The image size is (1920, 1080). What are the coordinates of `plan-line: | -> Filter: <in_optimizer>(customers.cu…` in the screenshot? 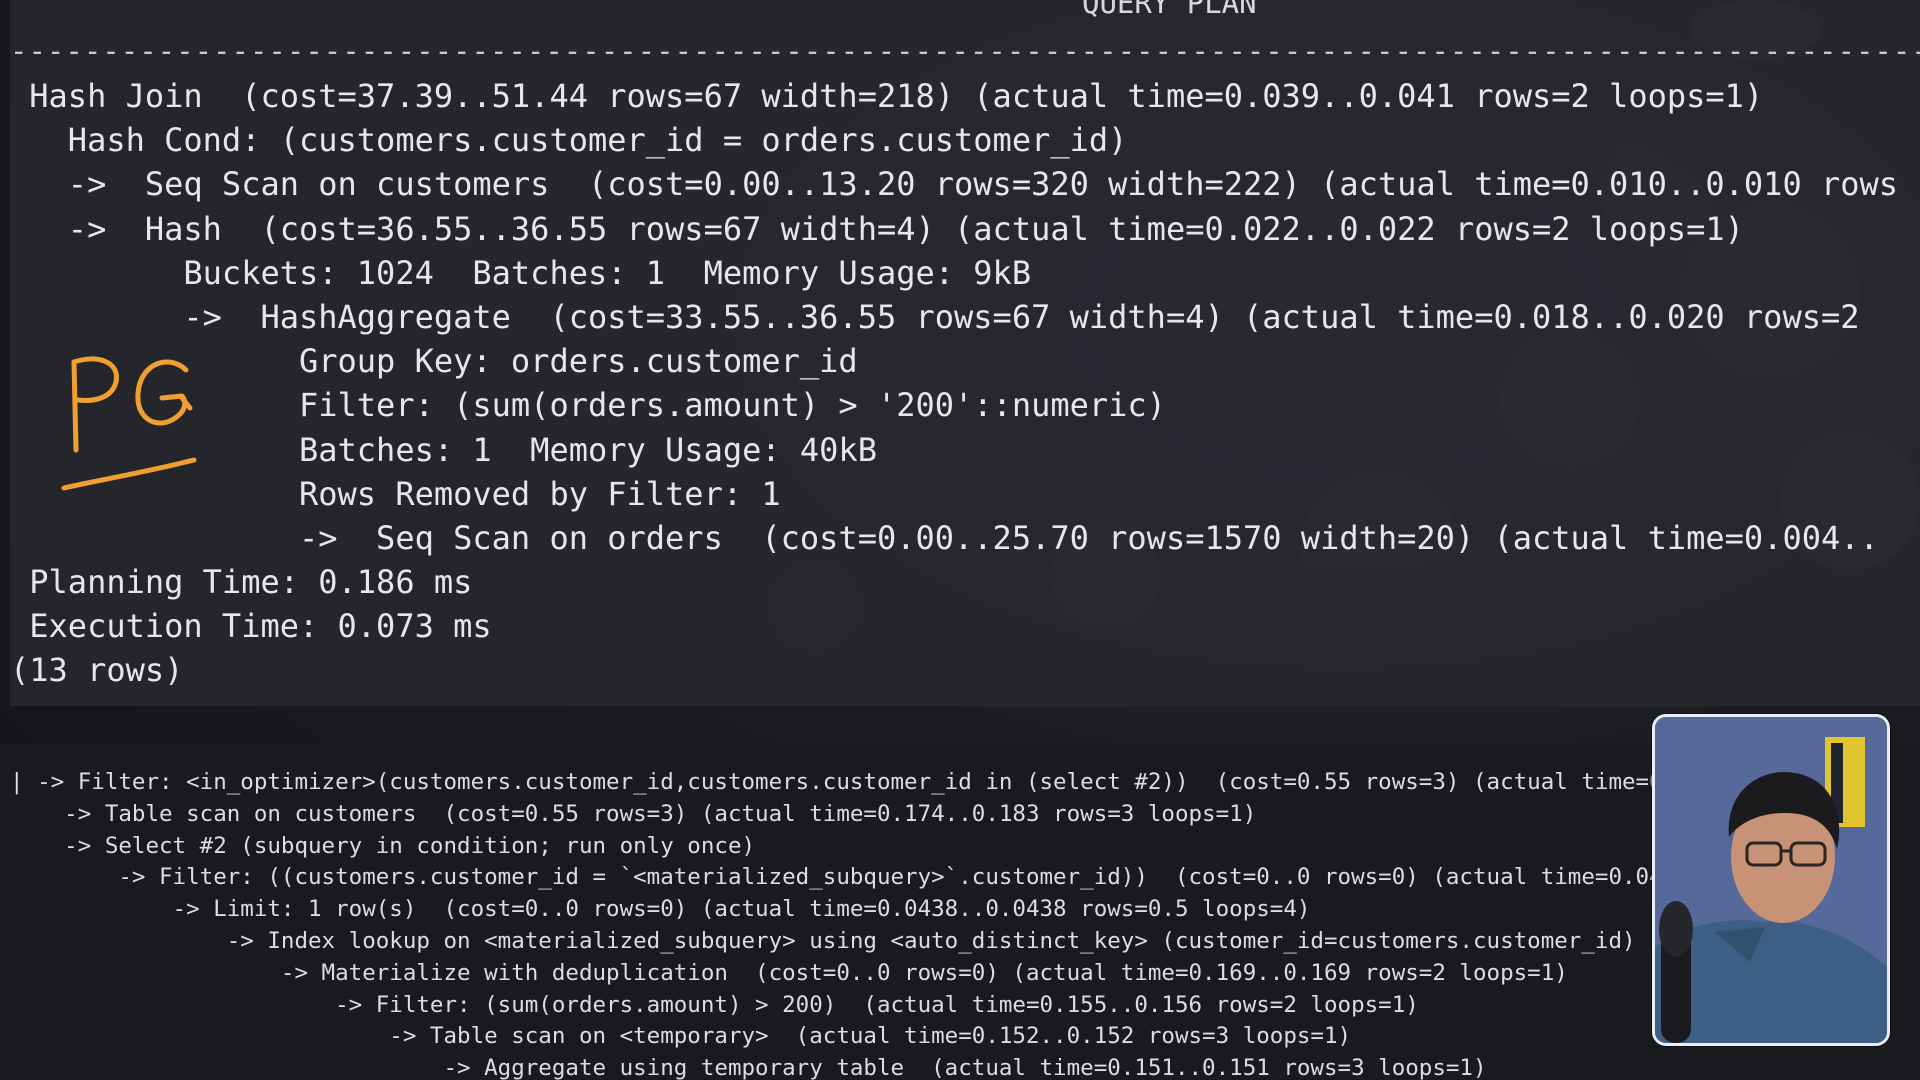 It's located at (931, 782).